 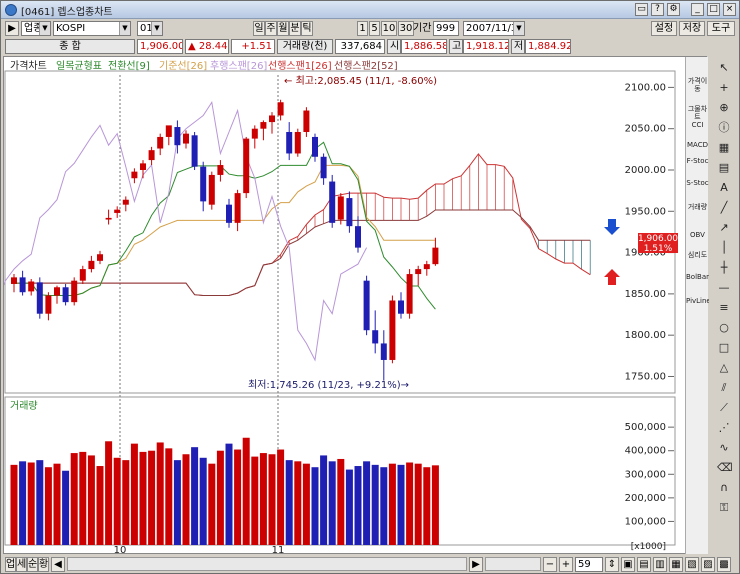 I want to click on minute-button: 1, so click(x=362, y=28).